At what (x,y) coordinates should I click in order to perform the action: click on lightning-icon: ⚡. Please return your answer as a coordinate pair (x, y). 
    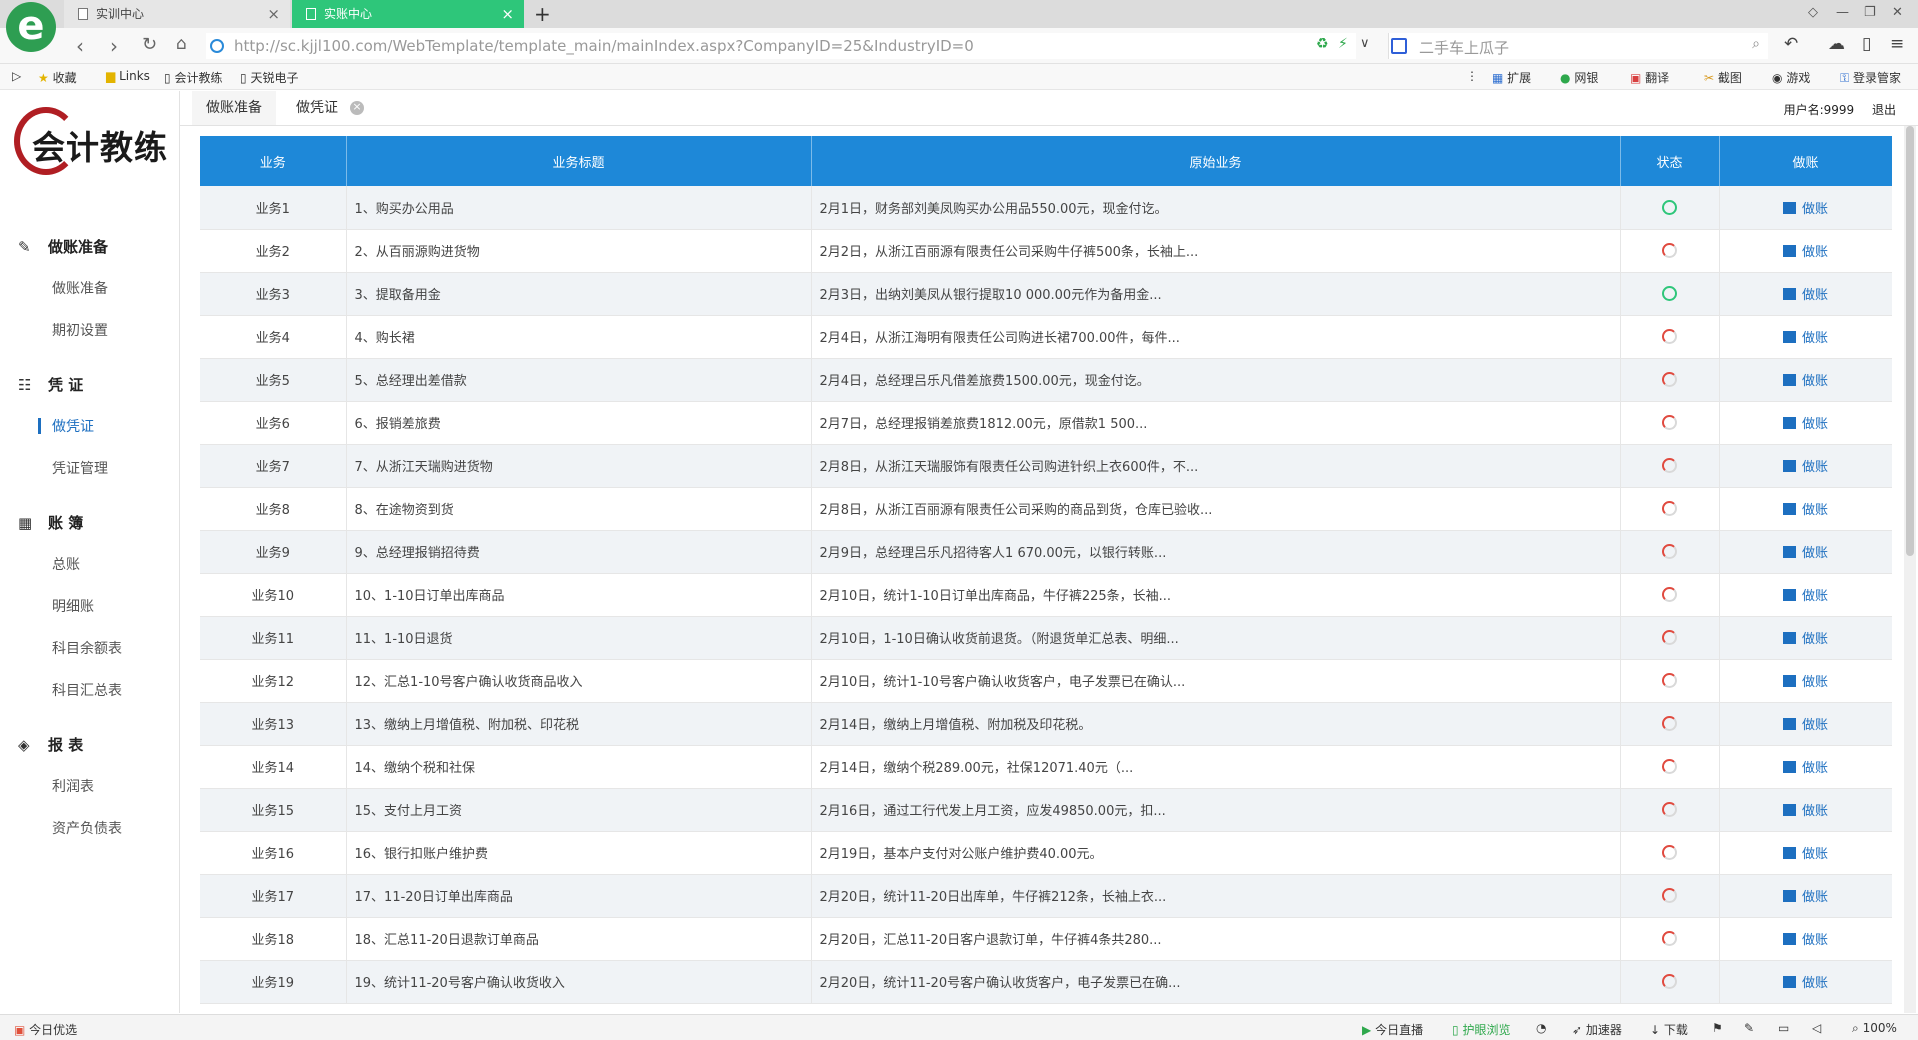
    Looking at the image, I should click on (1343, 44).